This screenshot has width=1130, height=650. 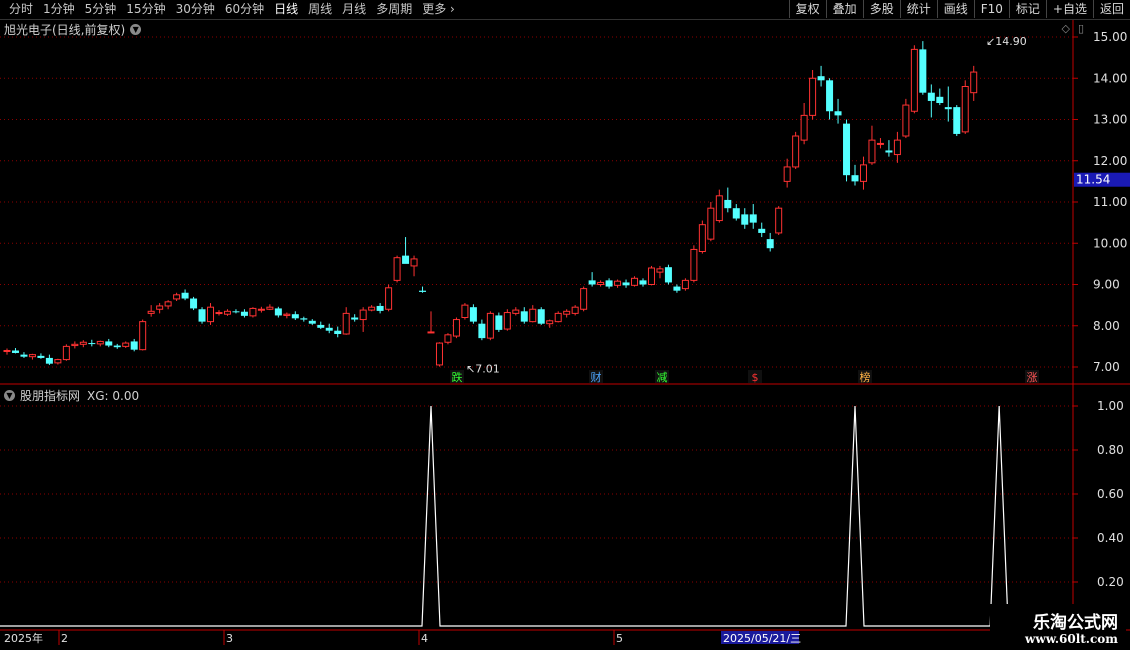 What do you see at coordinates (457, 377) in the screenshot?
I see `event-badge: 跌` at bounding box center [457, 377].